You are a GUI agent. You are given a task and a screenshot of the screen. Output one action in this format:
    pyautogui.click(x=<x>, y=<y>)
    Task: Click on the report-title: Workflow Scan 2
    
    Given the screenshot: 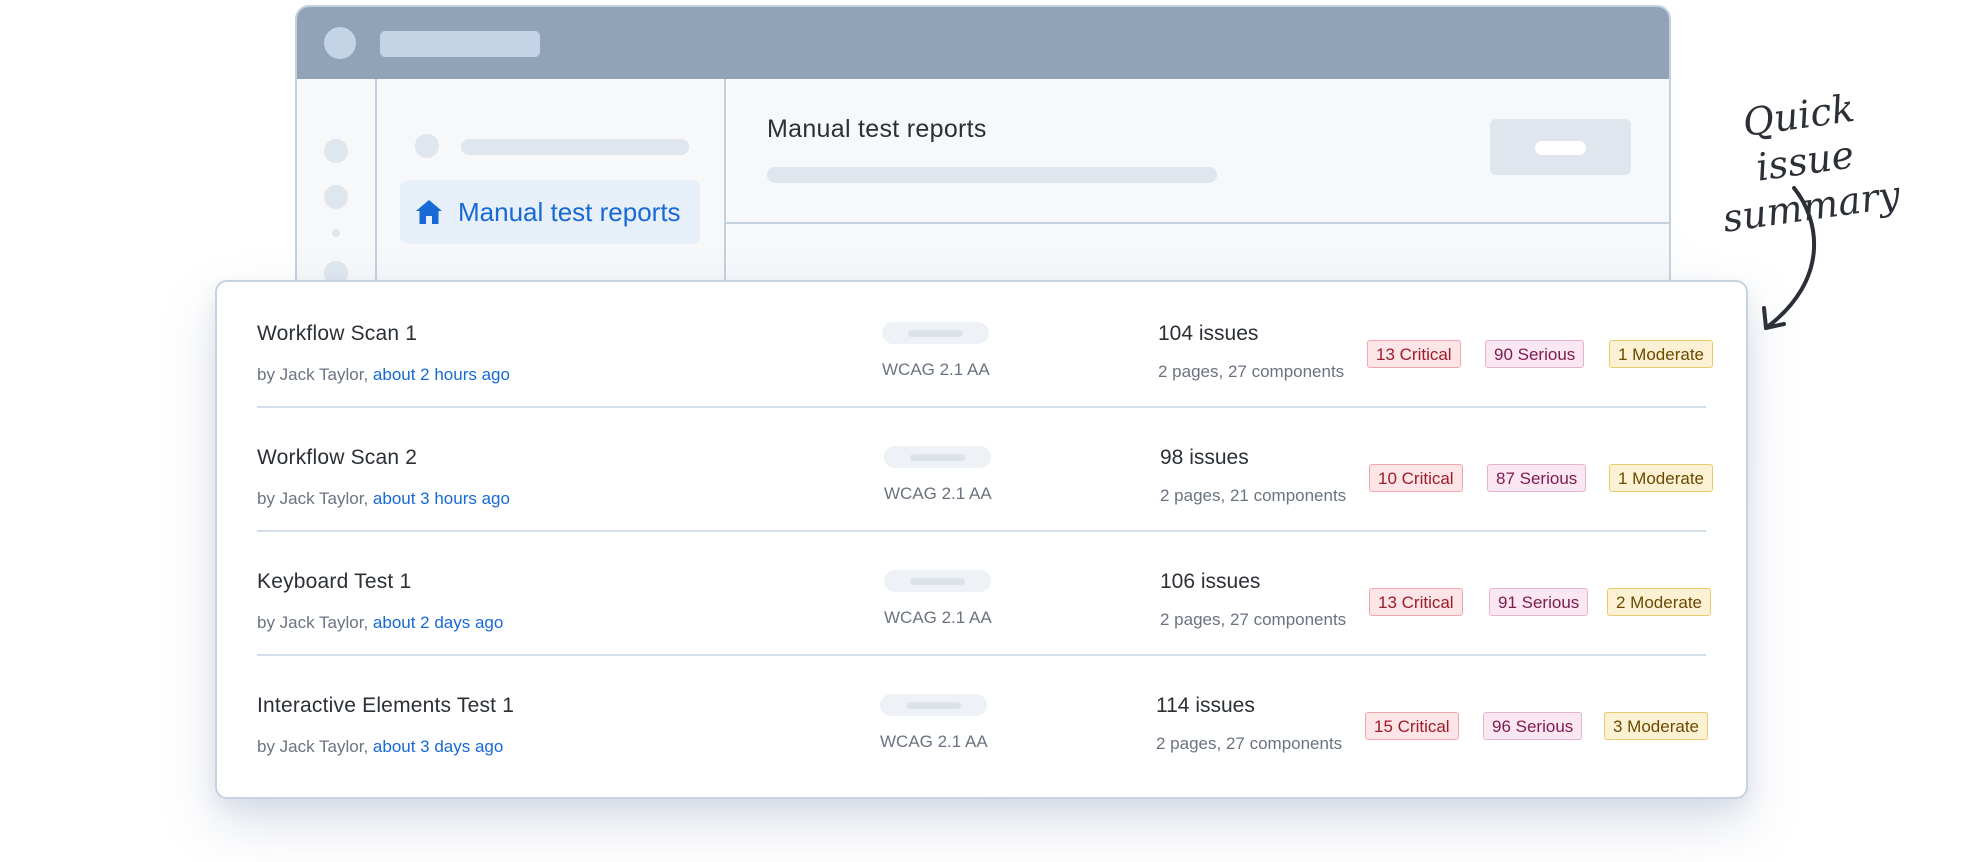 What is the action you would take?
    pyautogui.click(x=337, y=458)
    